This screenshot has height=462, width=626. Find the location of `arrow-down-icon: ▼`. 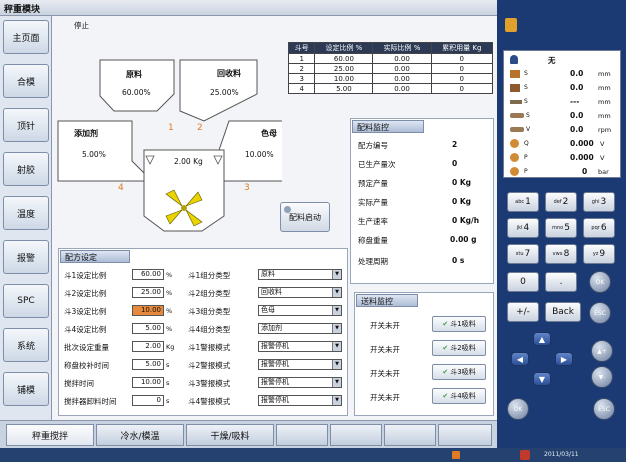

arrow-down-icon: ▼ is located at coordinates (542, 379).